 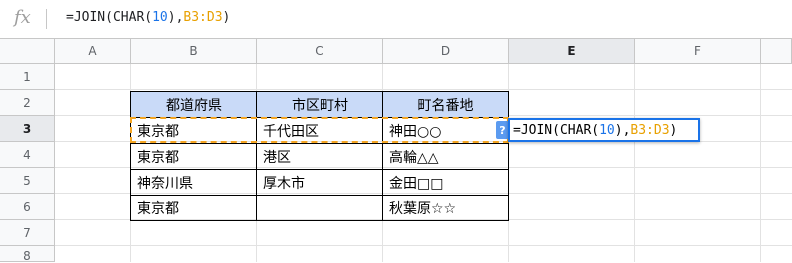 I want to click on row-header-6: 6, so click(x=27, y=207).